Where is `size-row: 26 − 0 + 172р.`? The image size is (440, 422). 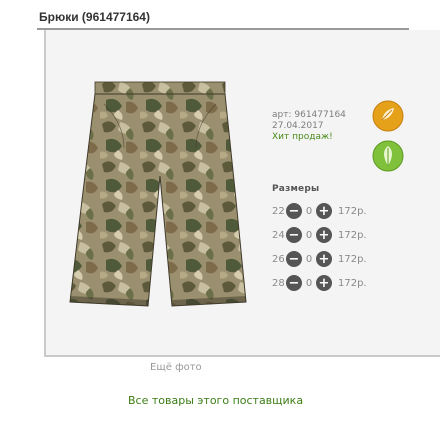
size-row: 26 − 0 + 172р. is located at coordinates (319, 259).